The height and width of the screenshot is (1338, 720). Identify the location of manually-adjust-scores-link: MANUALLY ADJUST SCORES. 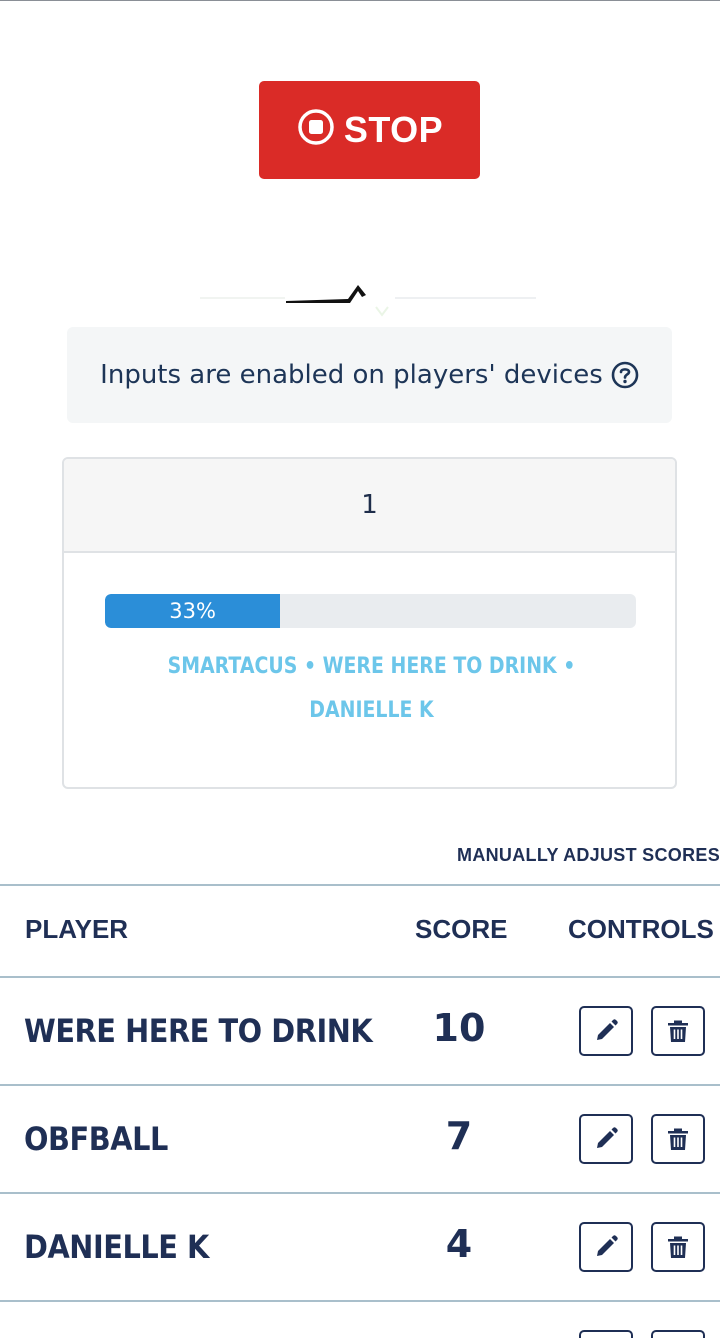
(588, 855).